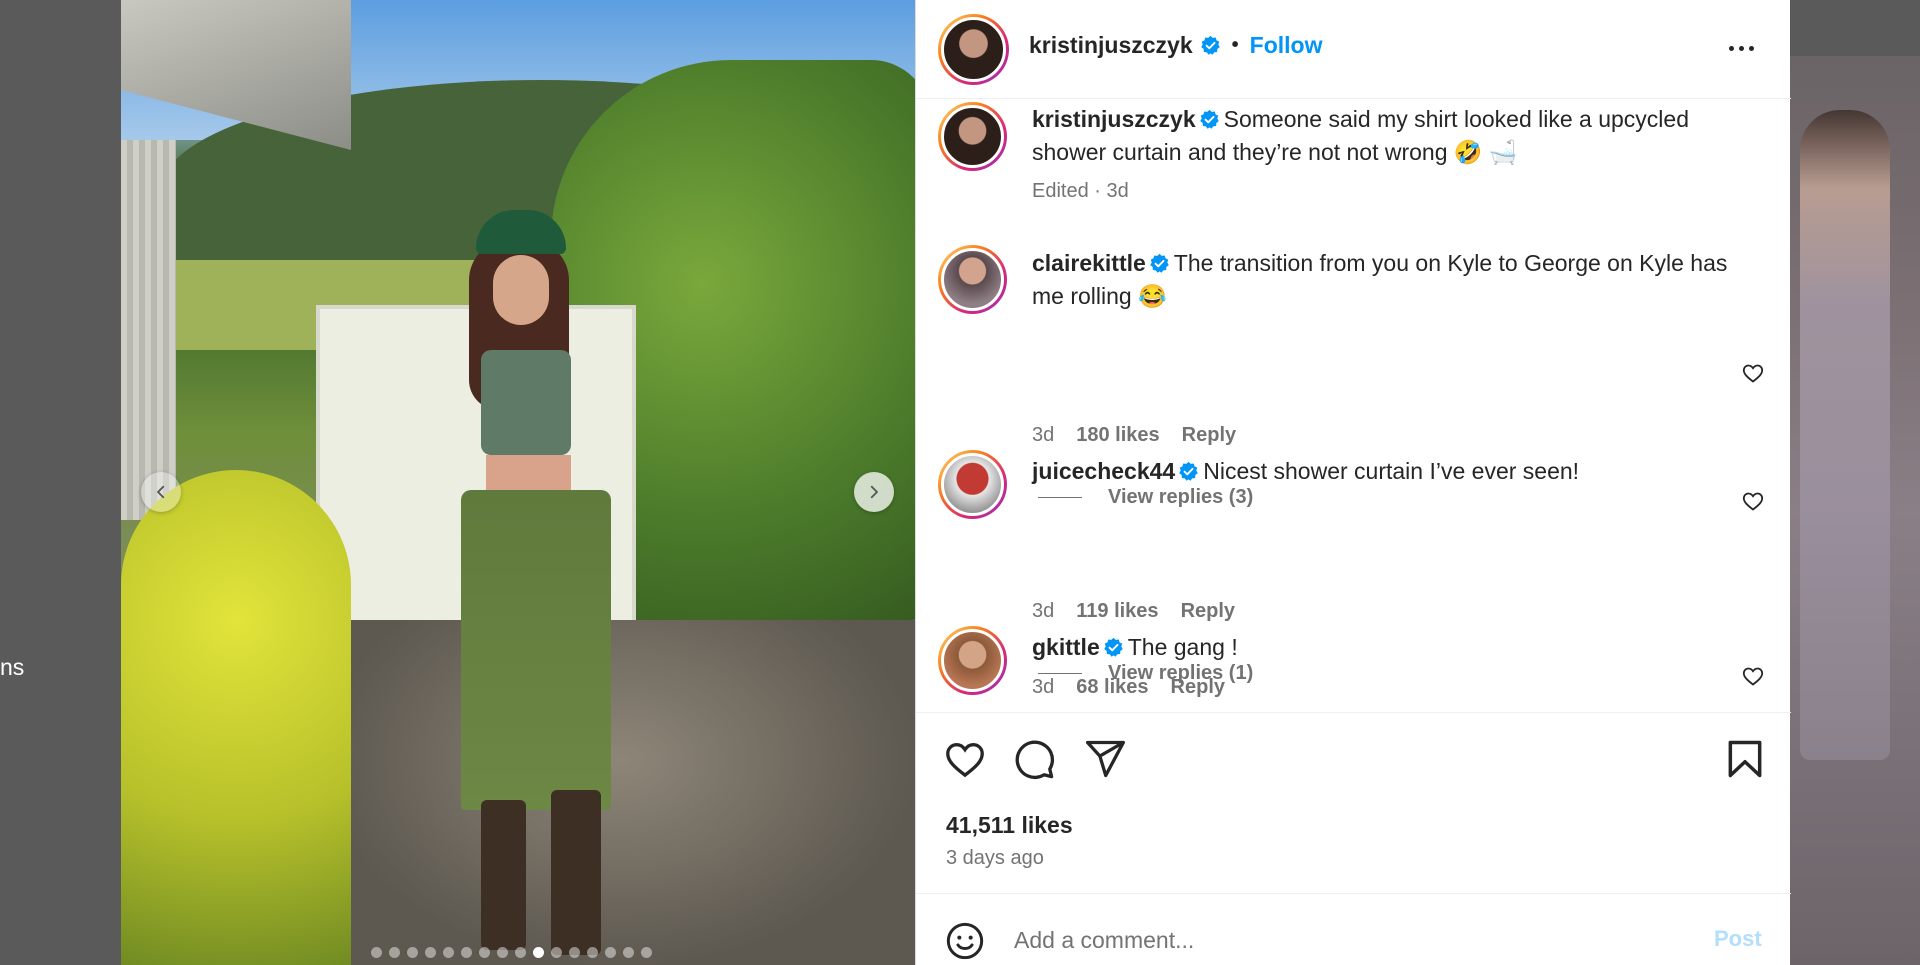  Describe the element at coordinates (1117, 611) in the screenshot. I see `comment-likes: 119 likes` at that location.